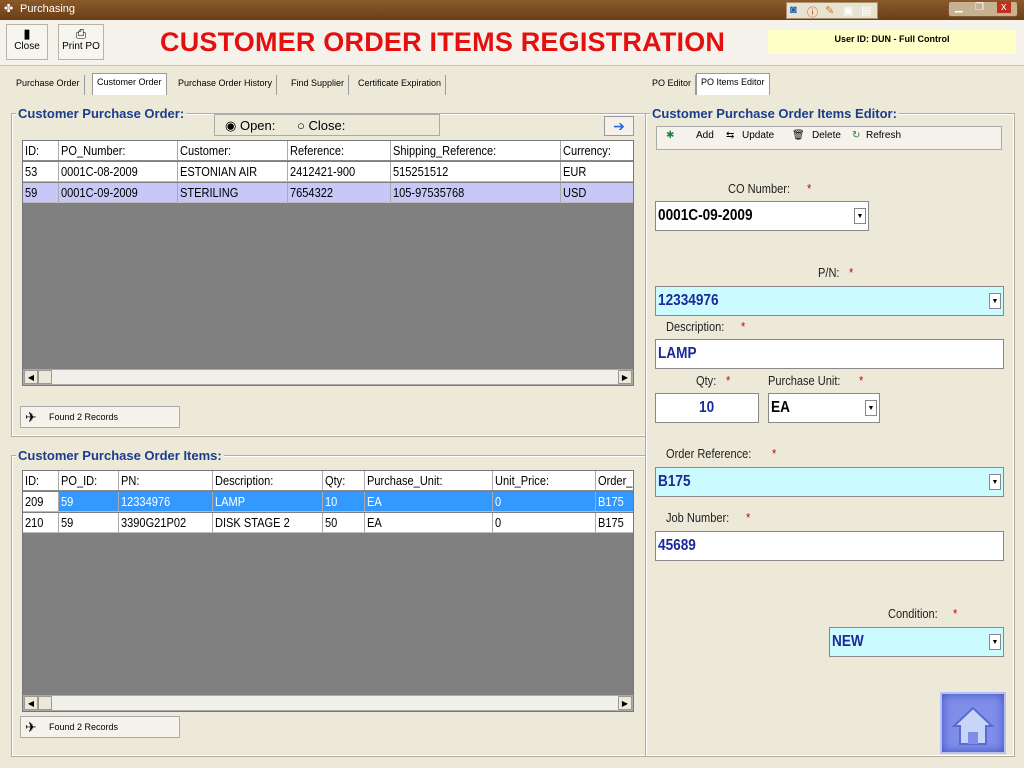  I want to click on col-header-customer: Customer:, so click(233, 150).